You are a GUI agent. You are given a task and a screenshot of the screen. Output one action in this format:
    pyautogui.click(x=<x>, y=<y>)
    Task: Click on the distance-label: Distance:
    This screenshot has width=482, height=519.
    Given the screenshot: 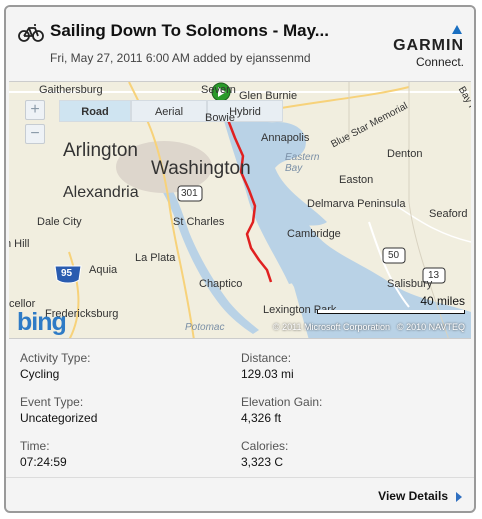 What is the action you would take?
    pyautogui.click(x=266, y=358)
    